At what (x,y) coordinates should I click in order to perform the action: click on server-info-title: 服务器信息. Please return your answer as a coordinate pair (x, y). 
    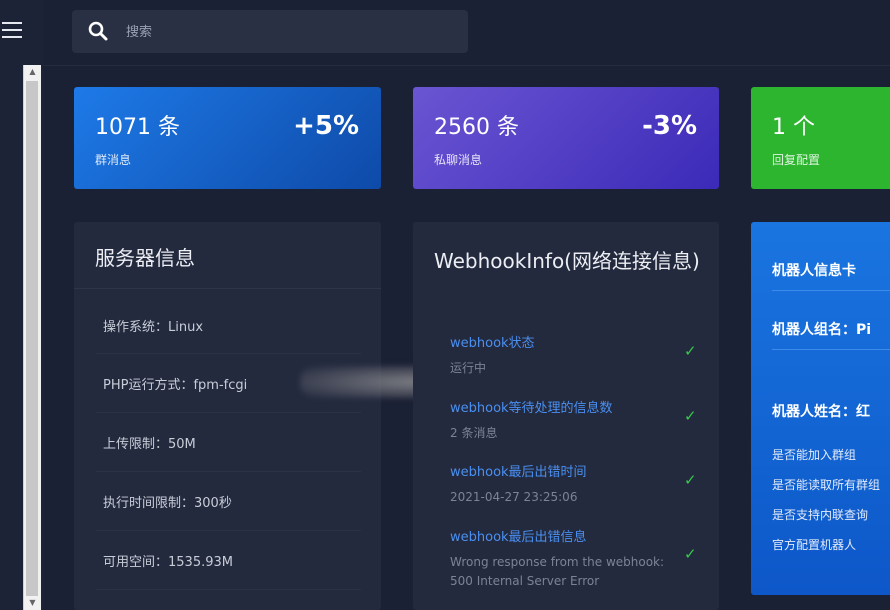
    Looking at the image, I should click on (145, 258).